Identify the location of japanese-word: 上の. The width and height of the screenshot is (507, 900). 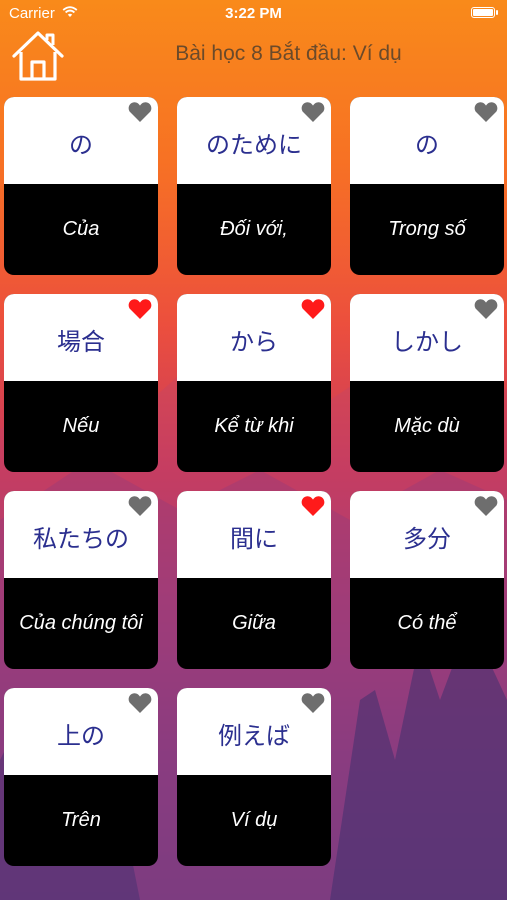
(81, 736).